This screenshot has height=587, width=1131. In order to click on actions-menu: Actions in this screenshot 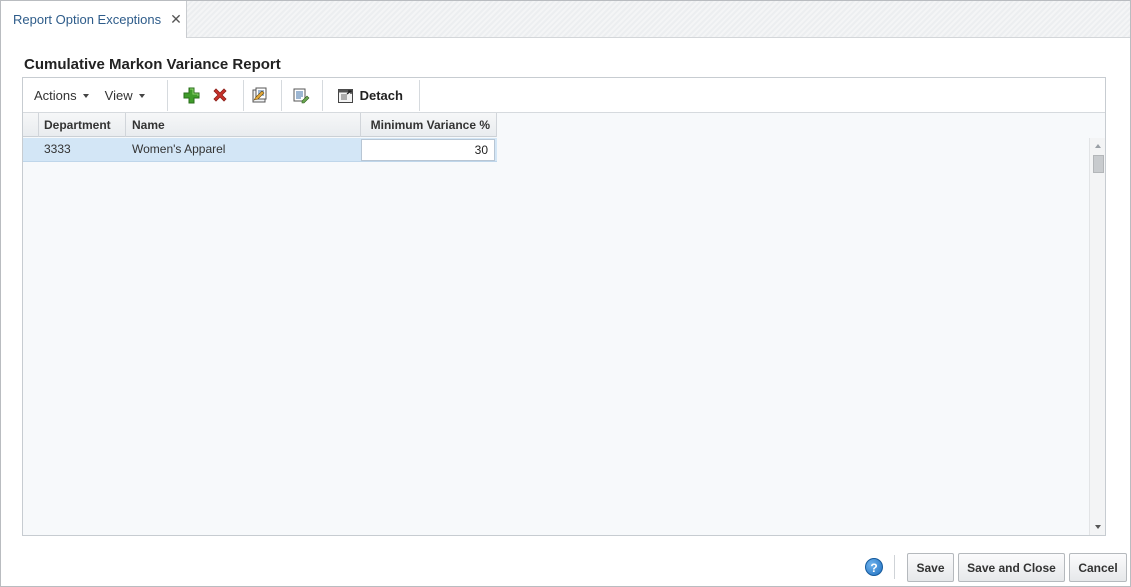, I will do `click(61, 95)`.